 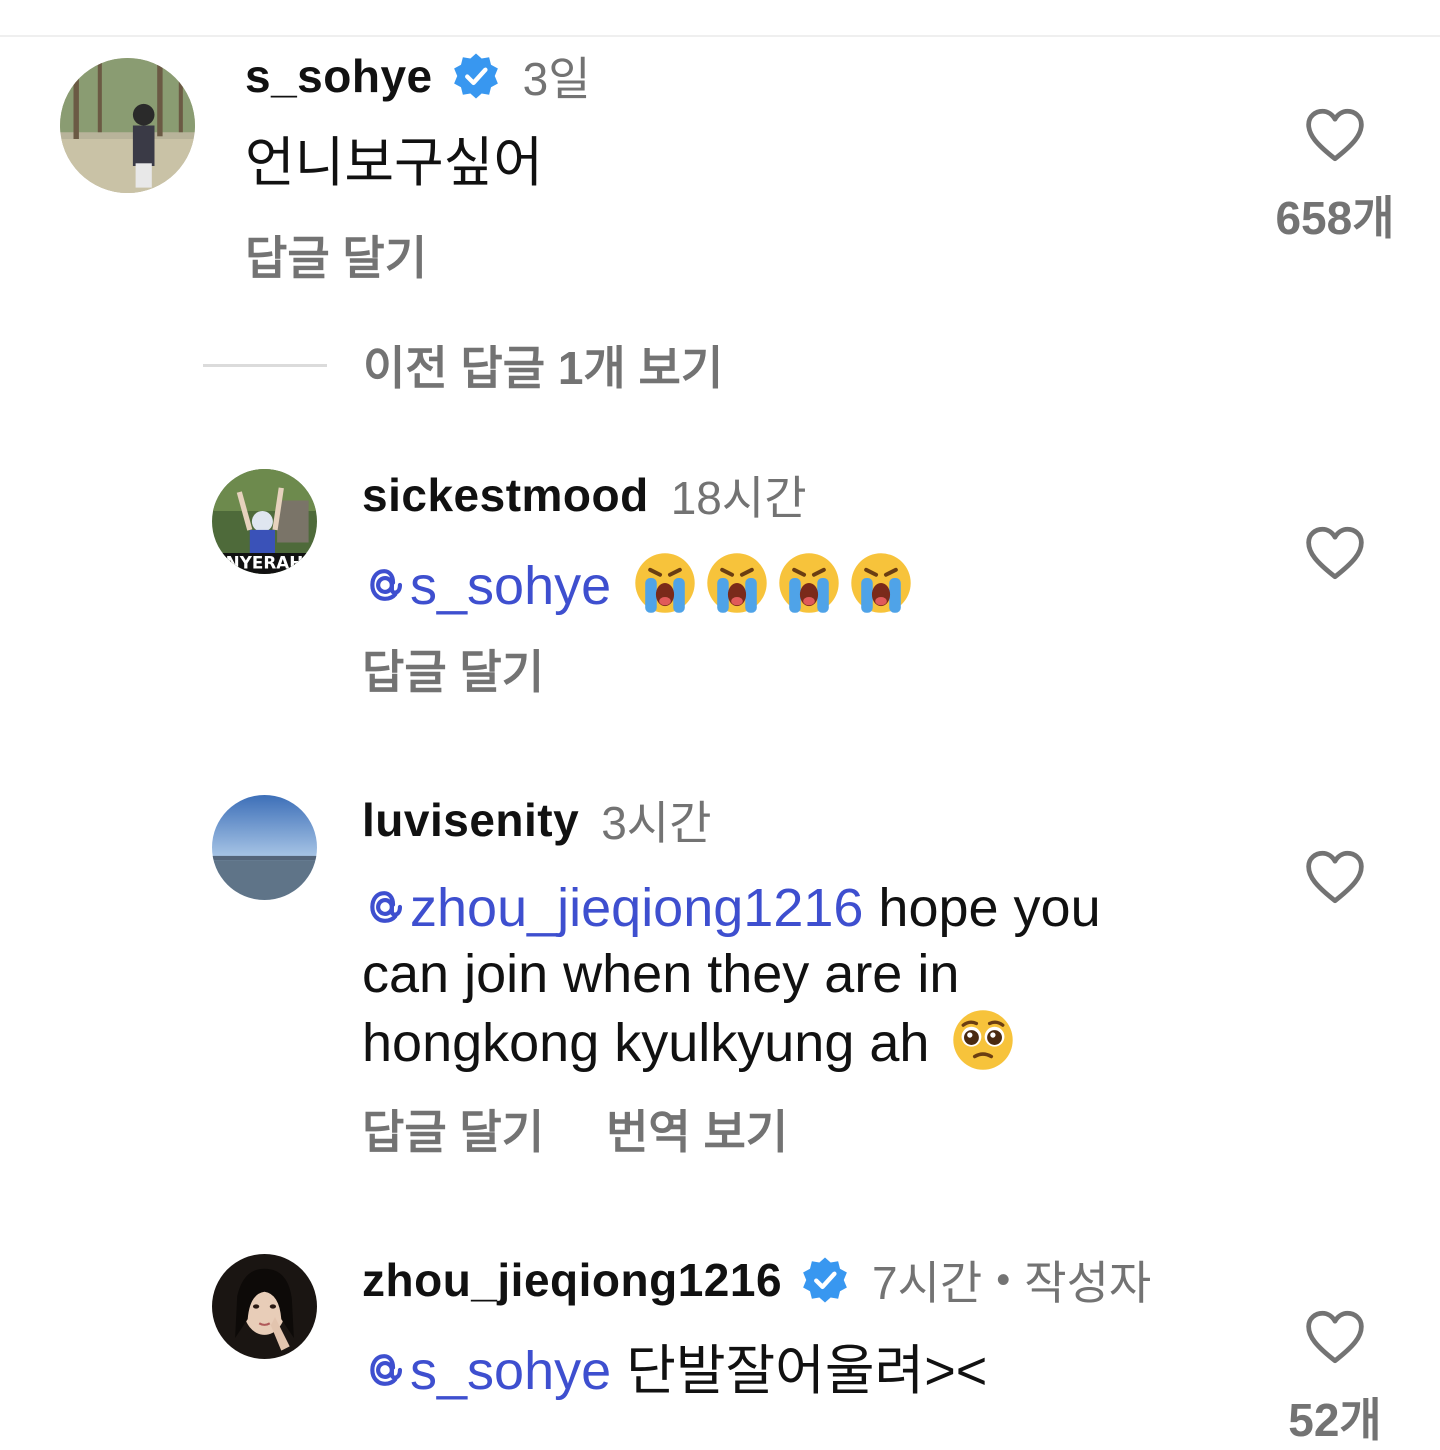 What do you see at coordinates (927, 1283) in the screenshot?
I see `comment-time: 7시간` at bounding box center [927, 1283].